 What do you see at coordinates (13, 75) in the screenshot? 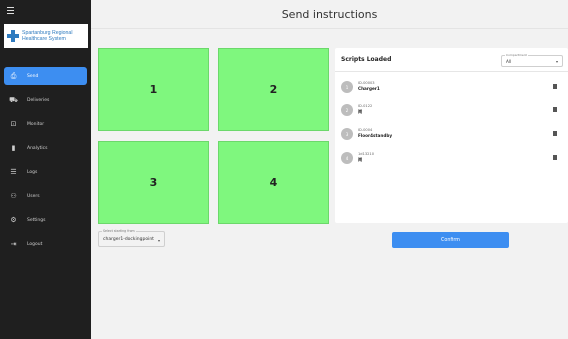
I see `send-icon: ⎙` at bounding box center [13, 75].